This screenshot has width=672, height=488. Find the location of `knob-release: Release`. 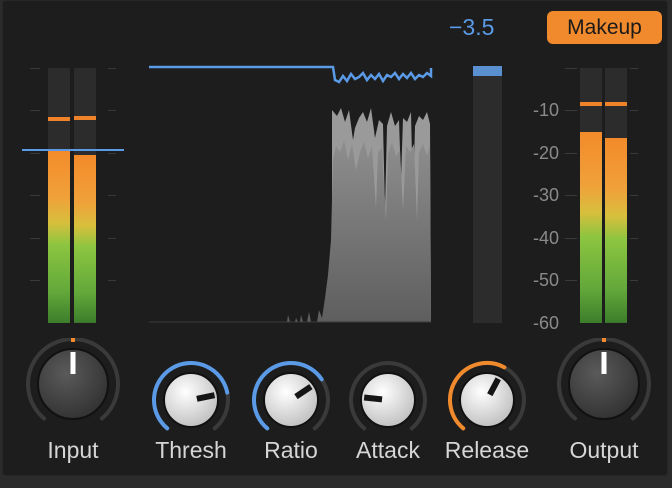

knob-release: Release is located at coordinates (487, 403).